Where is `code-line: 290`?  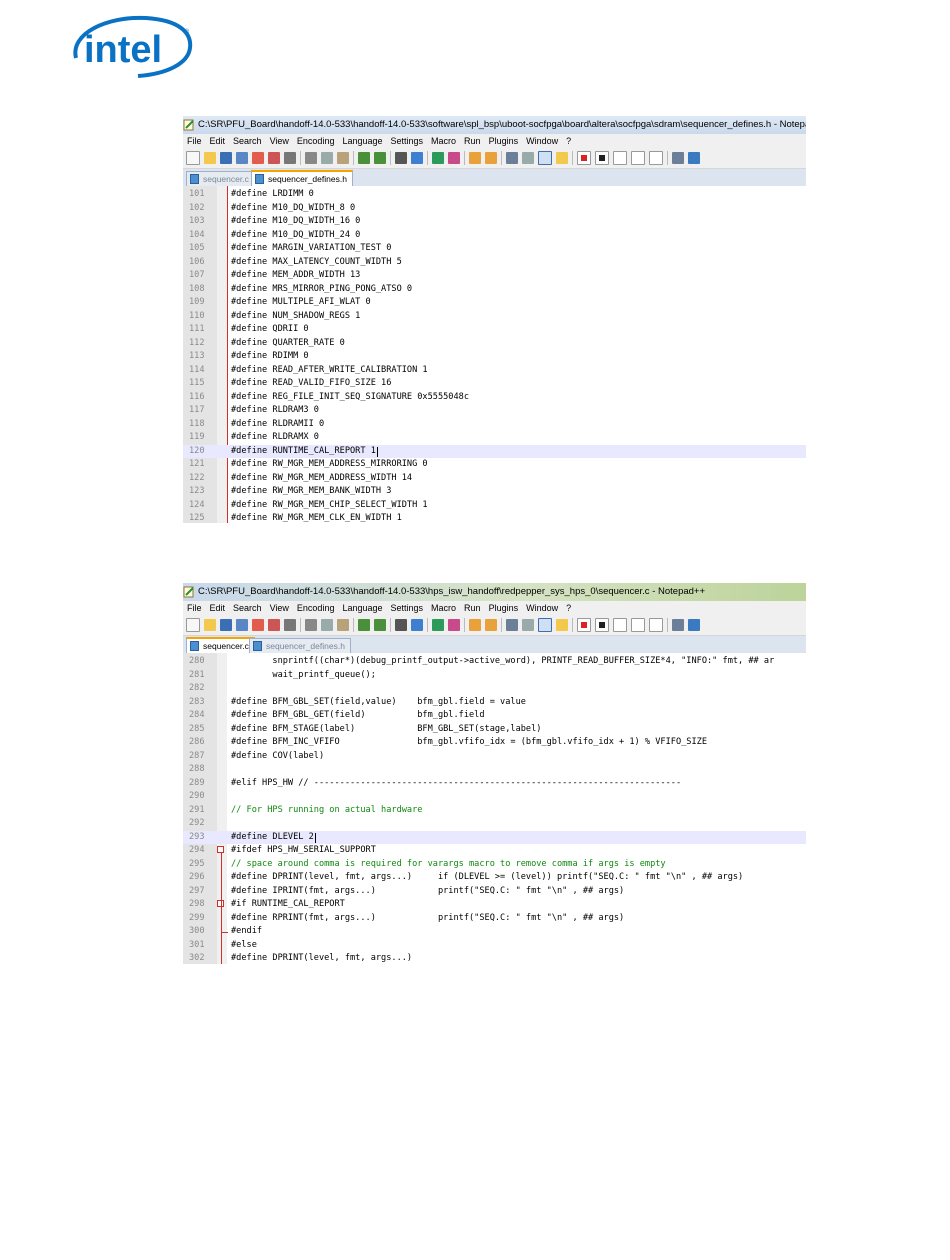 code-line: 290 is located at coordinates (494, 797).